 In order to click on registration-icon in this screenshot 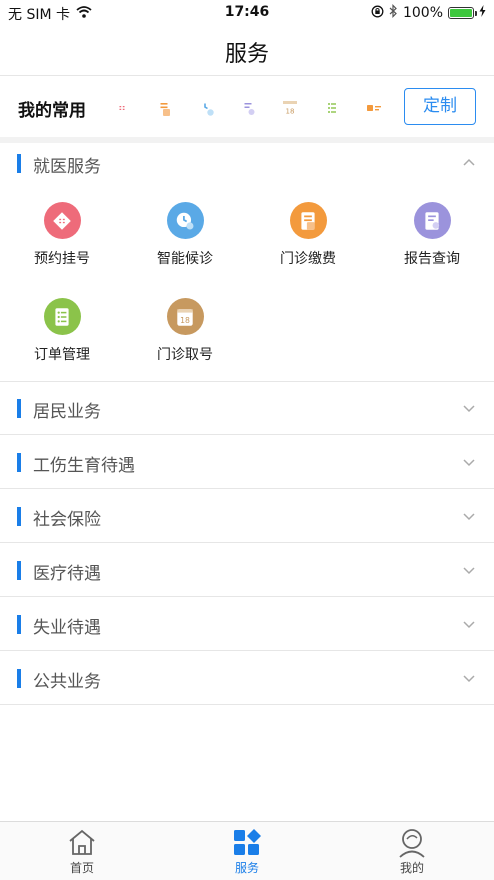, I will do `click(62, 220)`.